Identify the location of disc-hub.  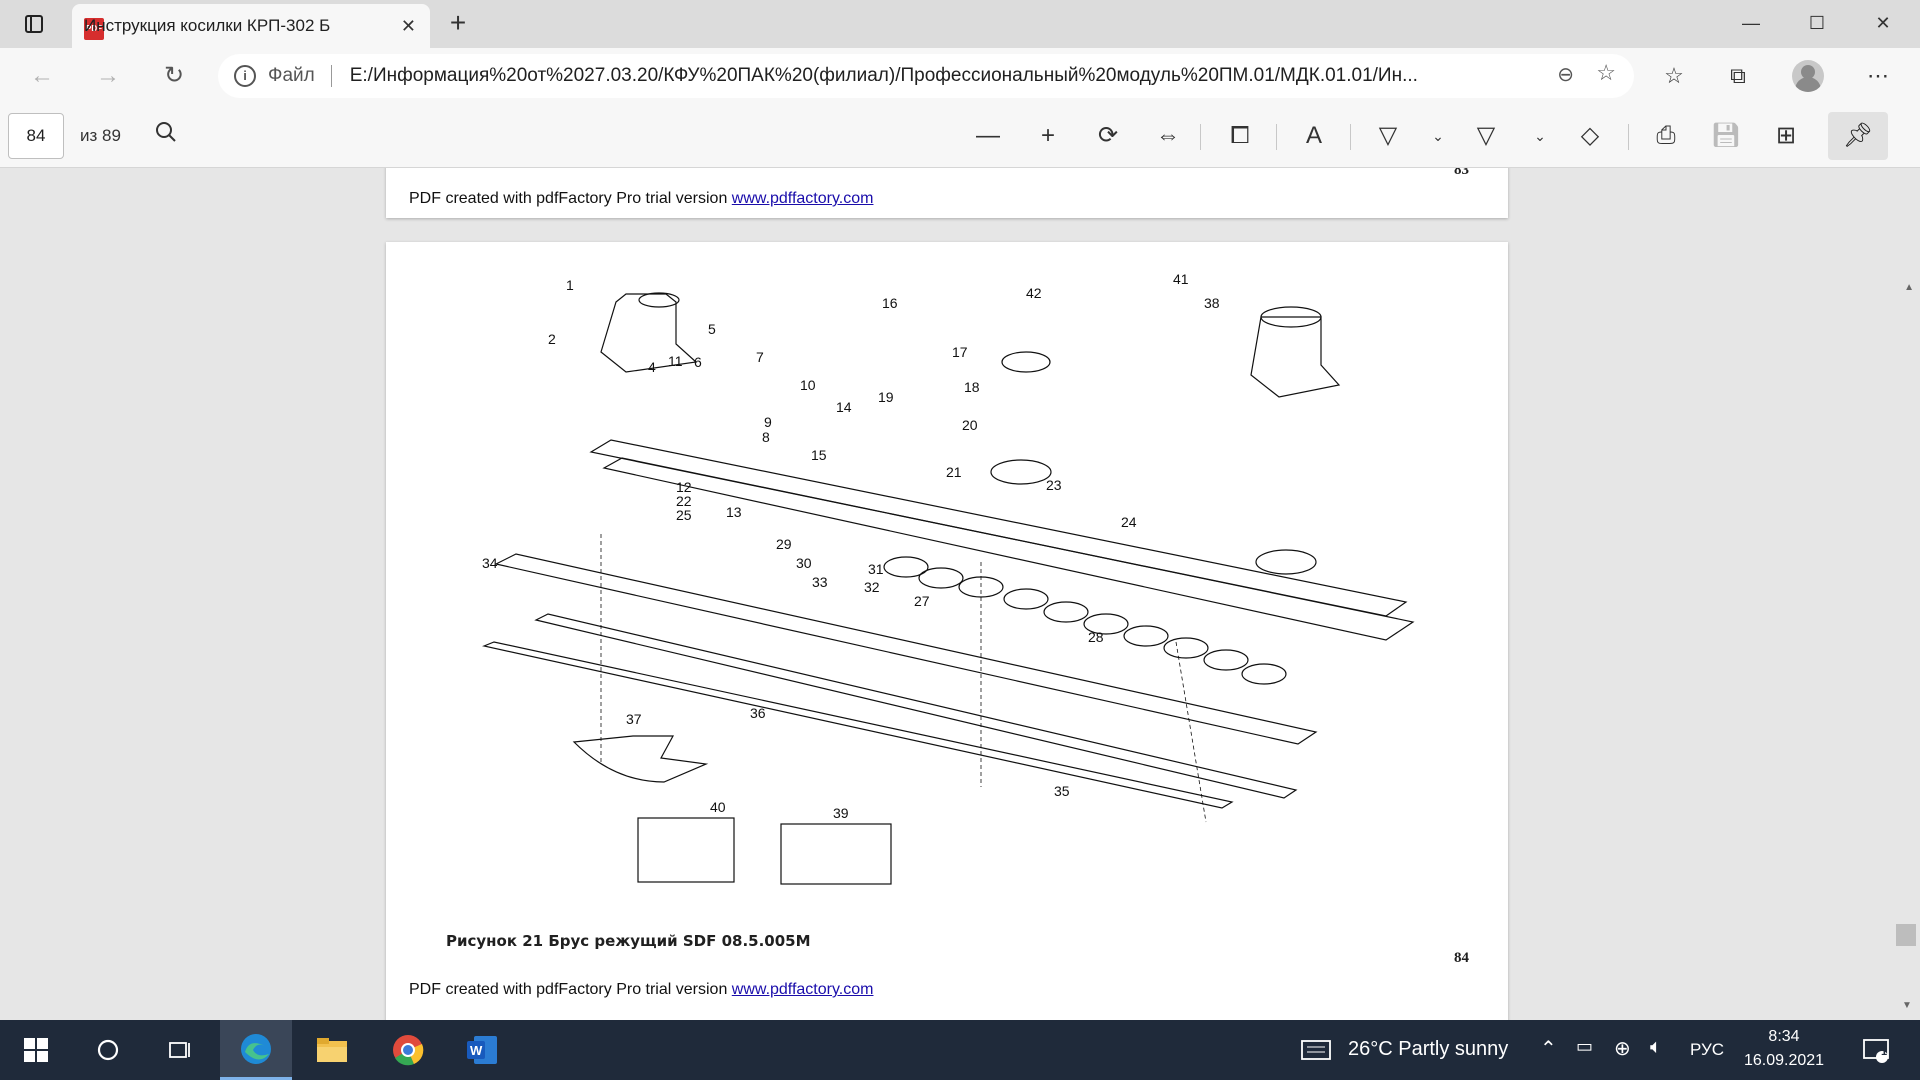
(1026, 362).